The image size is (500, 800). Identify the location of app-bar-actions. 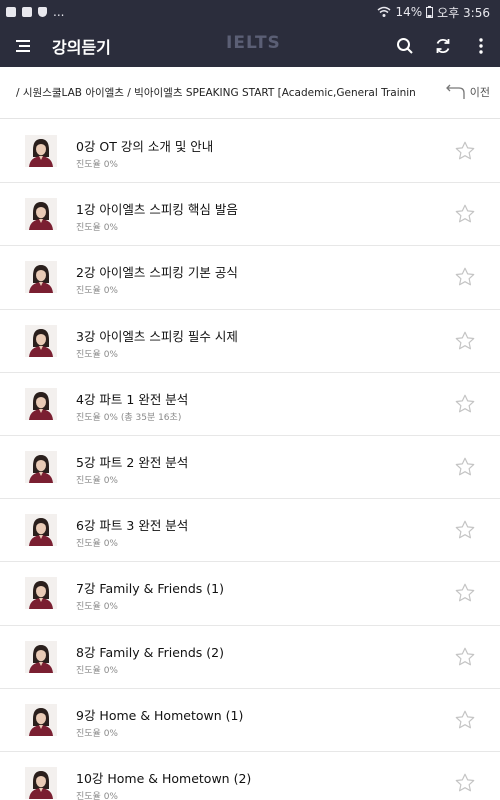
(443, 45).